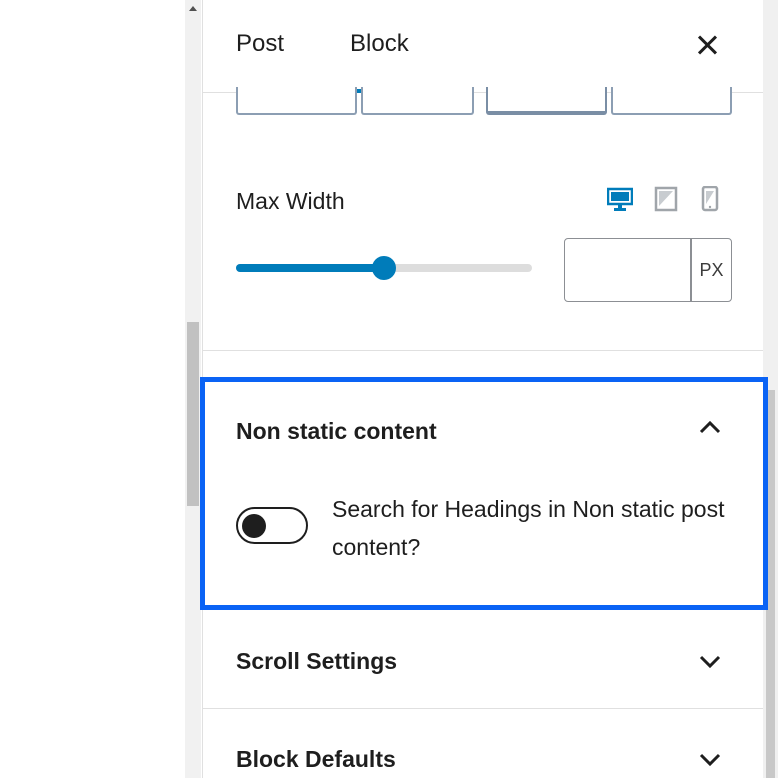 The width and height of the screenshot is (778, 778). Describe the element at coordinates (483, 708) in the screenshot. I see `divider` at that location.